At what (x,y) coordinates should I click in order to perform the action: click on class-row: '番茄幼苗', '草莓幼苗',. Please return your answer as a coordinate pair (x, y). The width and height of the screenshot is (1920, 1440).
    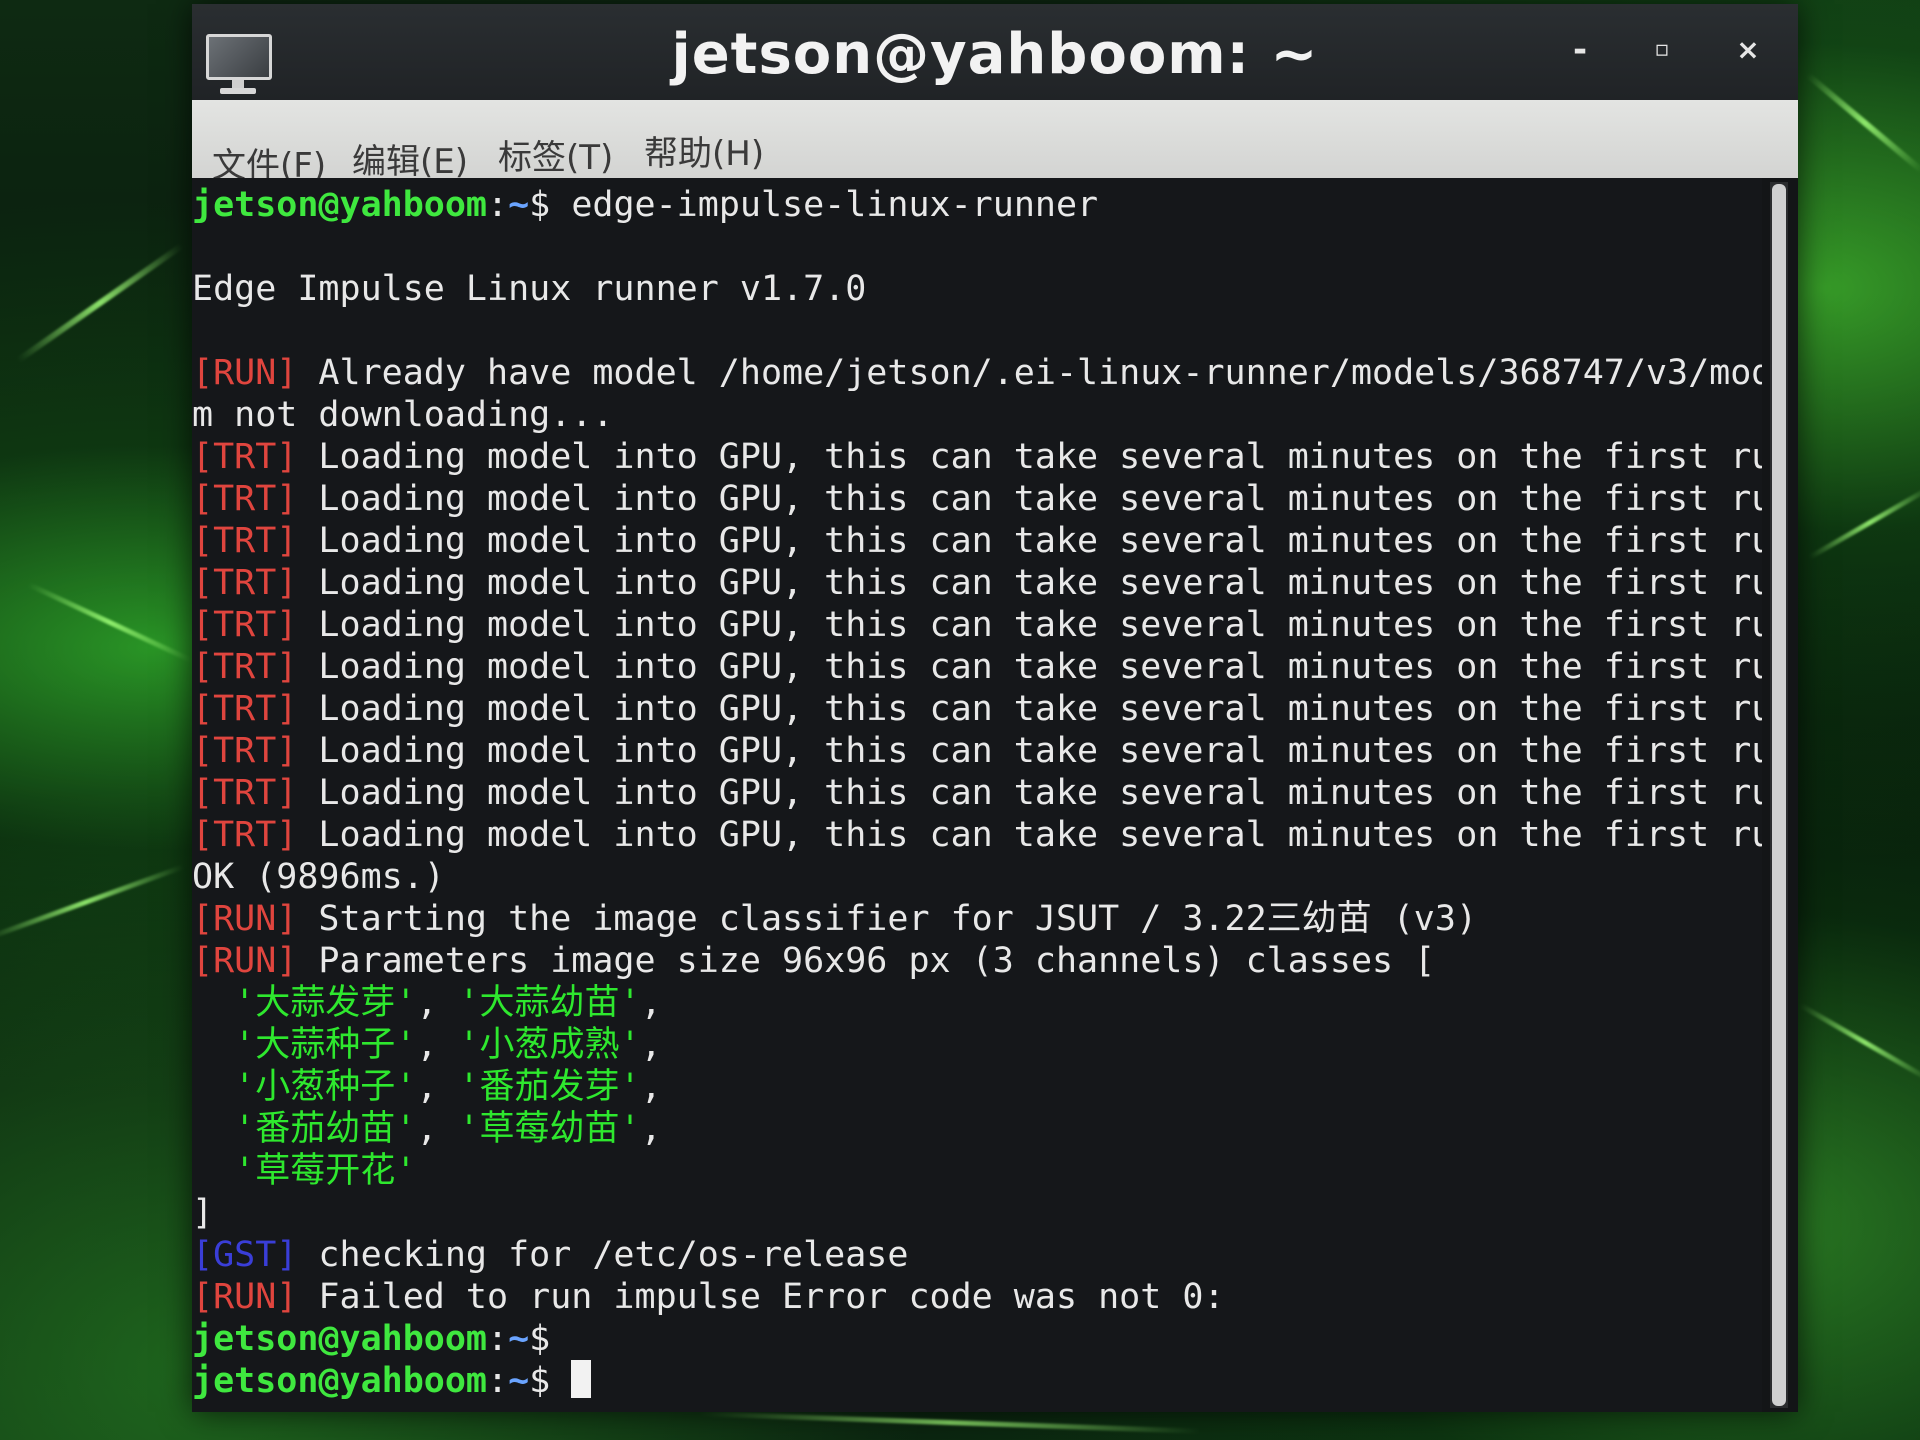
    Looking at the image, I should click on (427, 1129).